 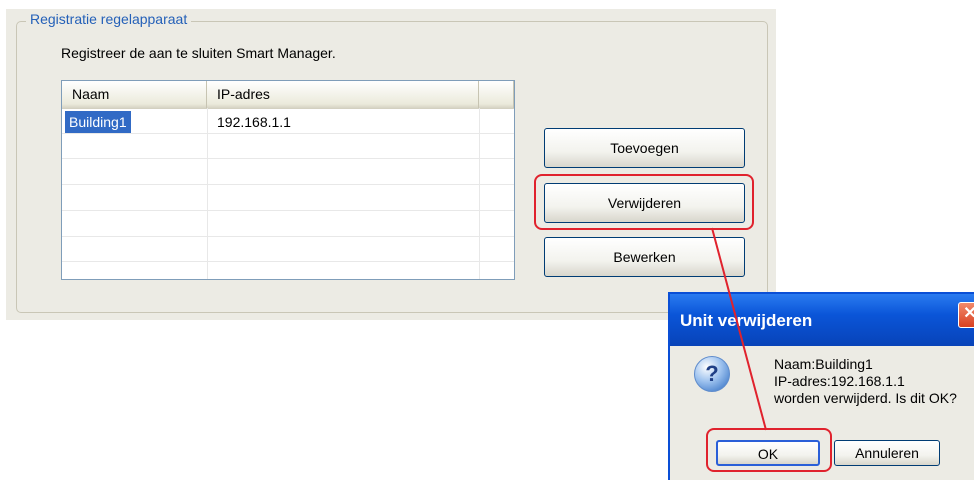 I want to click on verwijderen-highlight, so click(x=644, y=202).